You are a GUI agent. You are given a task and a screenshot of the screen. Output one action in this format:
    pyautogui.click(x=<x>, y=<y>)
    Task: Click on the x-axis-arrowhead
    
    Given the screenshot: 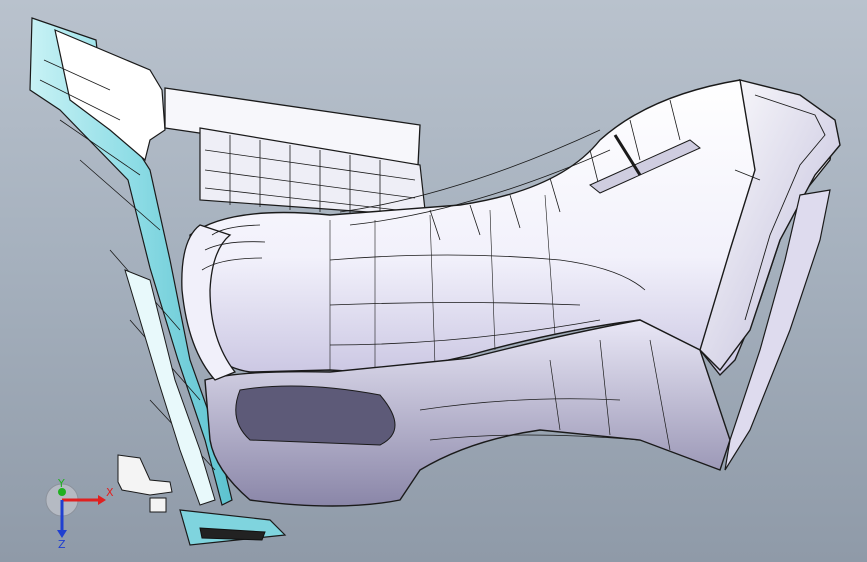 What is the action you would take?
    pyautogui.click(x=102, y=500)
    